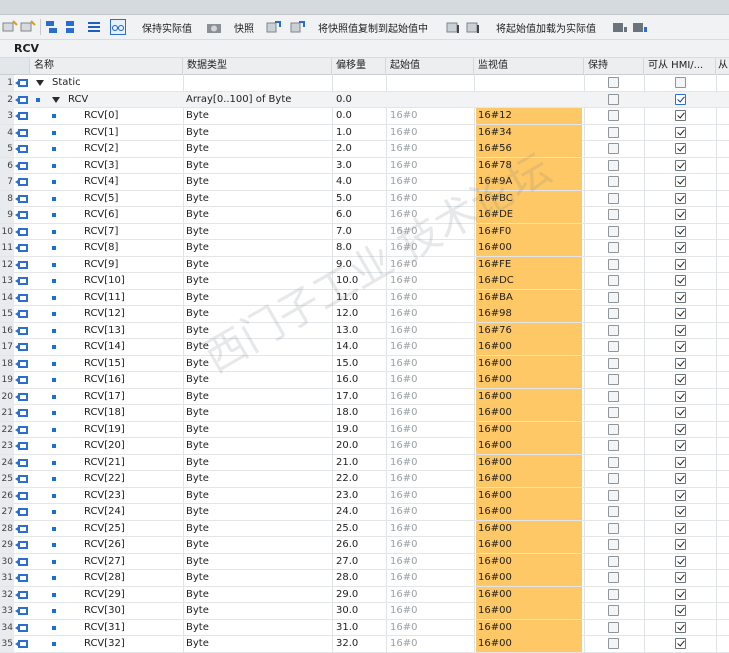 The image size is (729, 653). I want to click on table-row: 4 RCV[1] Byte 1.0 16#0 16#34, so click(364, 132).